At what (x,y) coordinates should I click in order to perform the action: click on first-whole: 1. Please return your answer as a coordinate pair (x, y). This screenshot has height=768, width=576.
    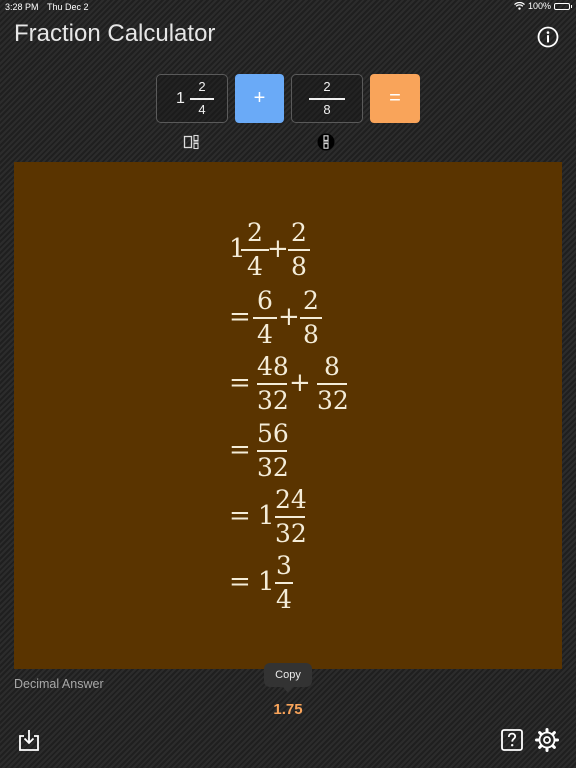
    Looking at the image, I should click on (180, 98).